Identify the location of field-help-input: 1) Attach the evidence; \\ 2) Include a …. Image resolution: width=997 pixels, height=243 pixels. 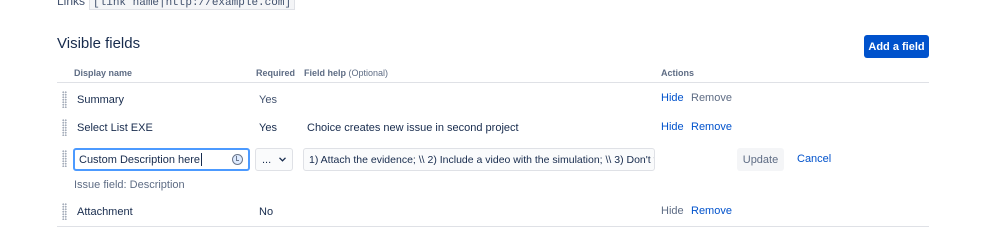
(479, 159).